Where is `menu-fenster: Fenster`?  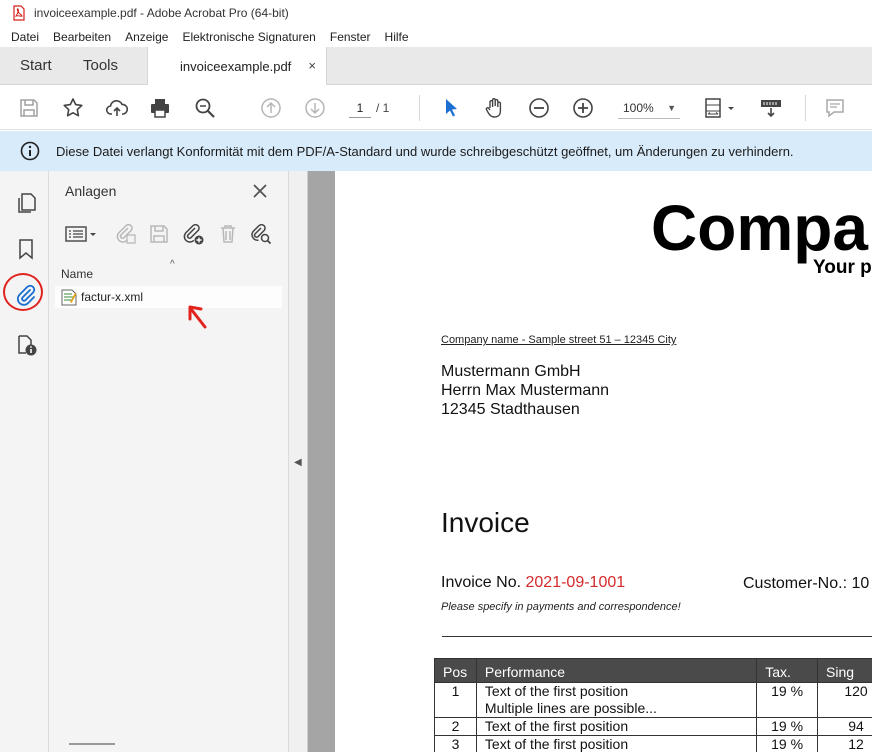 menu-fenster: Fenster is located at coordinates (350, 37).